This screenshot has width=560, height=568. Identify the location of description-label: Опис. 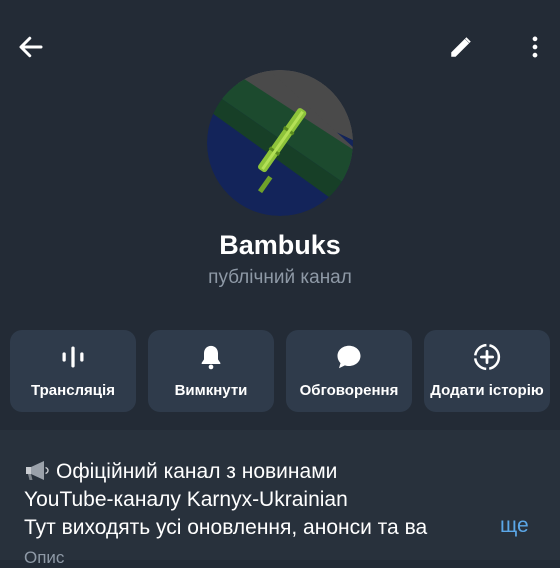
(44, 557).